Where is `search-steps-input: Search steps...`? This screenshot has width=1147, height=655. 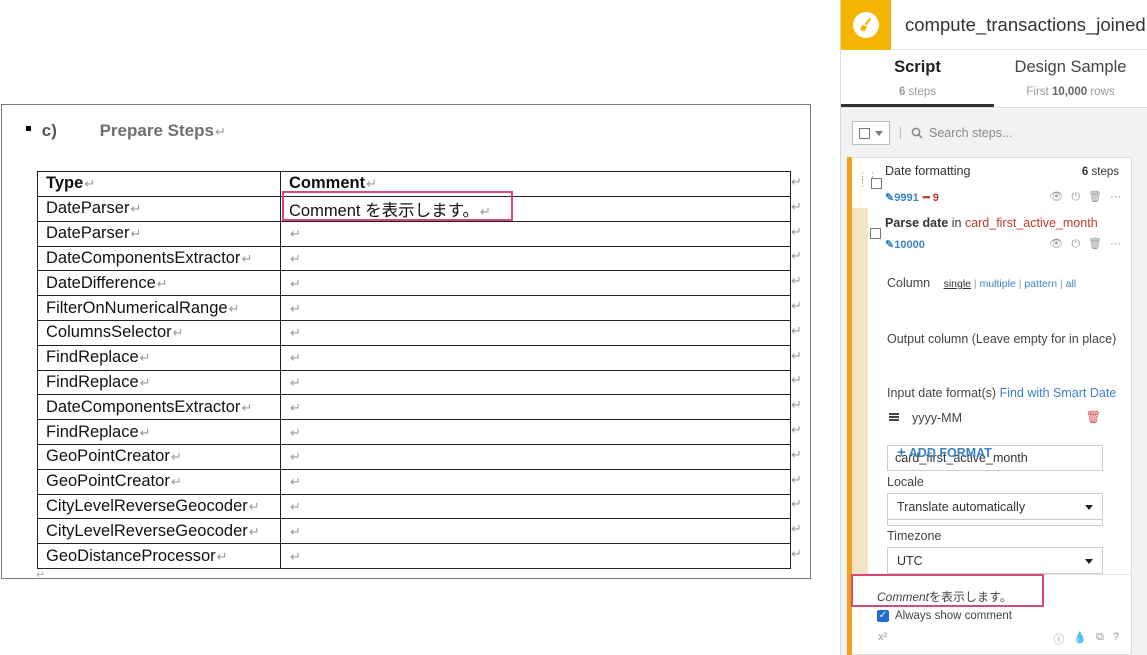
search-steps-input: Search steps... is located at coordinates (970, 133).